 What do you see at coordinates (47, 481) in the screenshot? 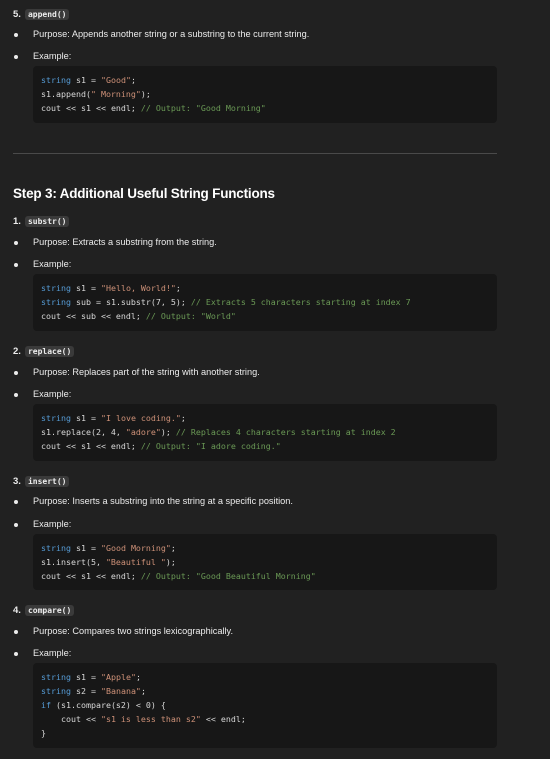
I see `function-name: insert()` at bounding box center [47, 481].